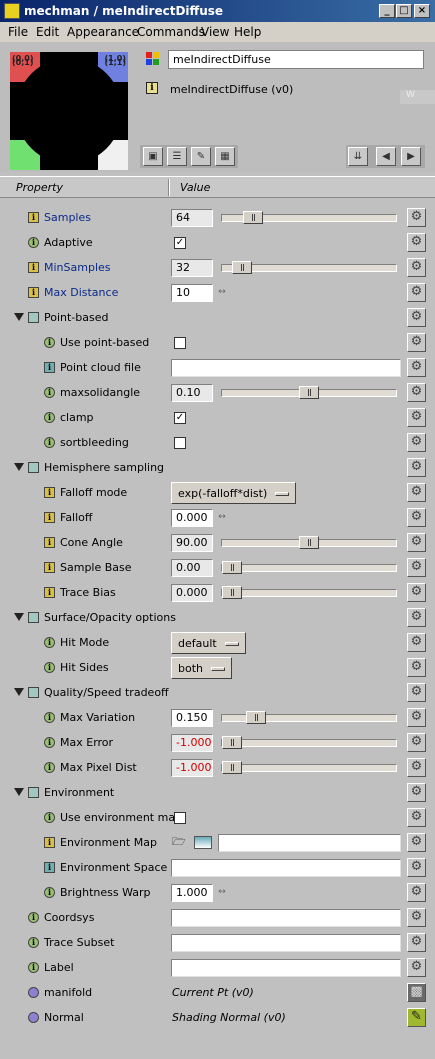  Describe the element at coordinates (309, 267) in the screenshot. I see `minsamples-slider` at that location.